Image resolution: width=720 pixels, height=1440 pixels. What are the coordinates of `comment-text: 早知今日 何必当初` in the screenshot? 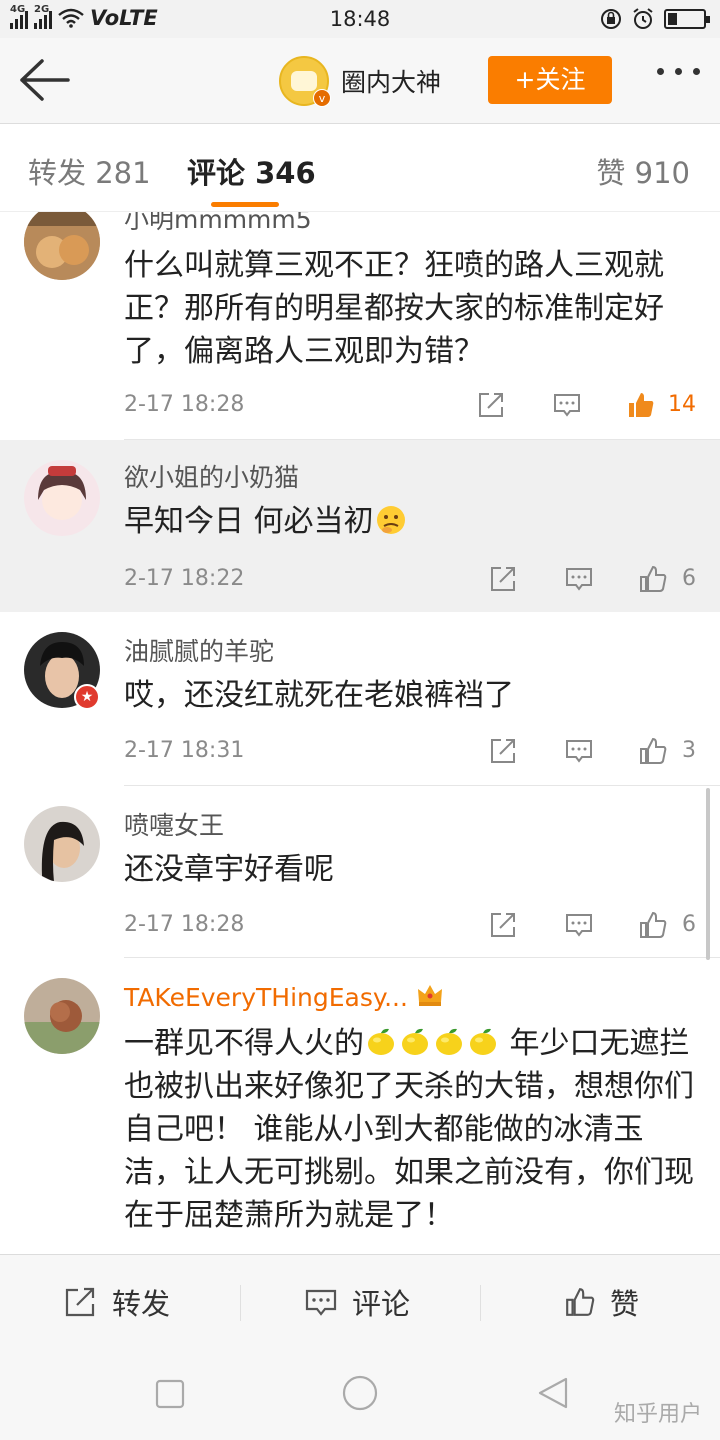 It's located at (409, 521).